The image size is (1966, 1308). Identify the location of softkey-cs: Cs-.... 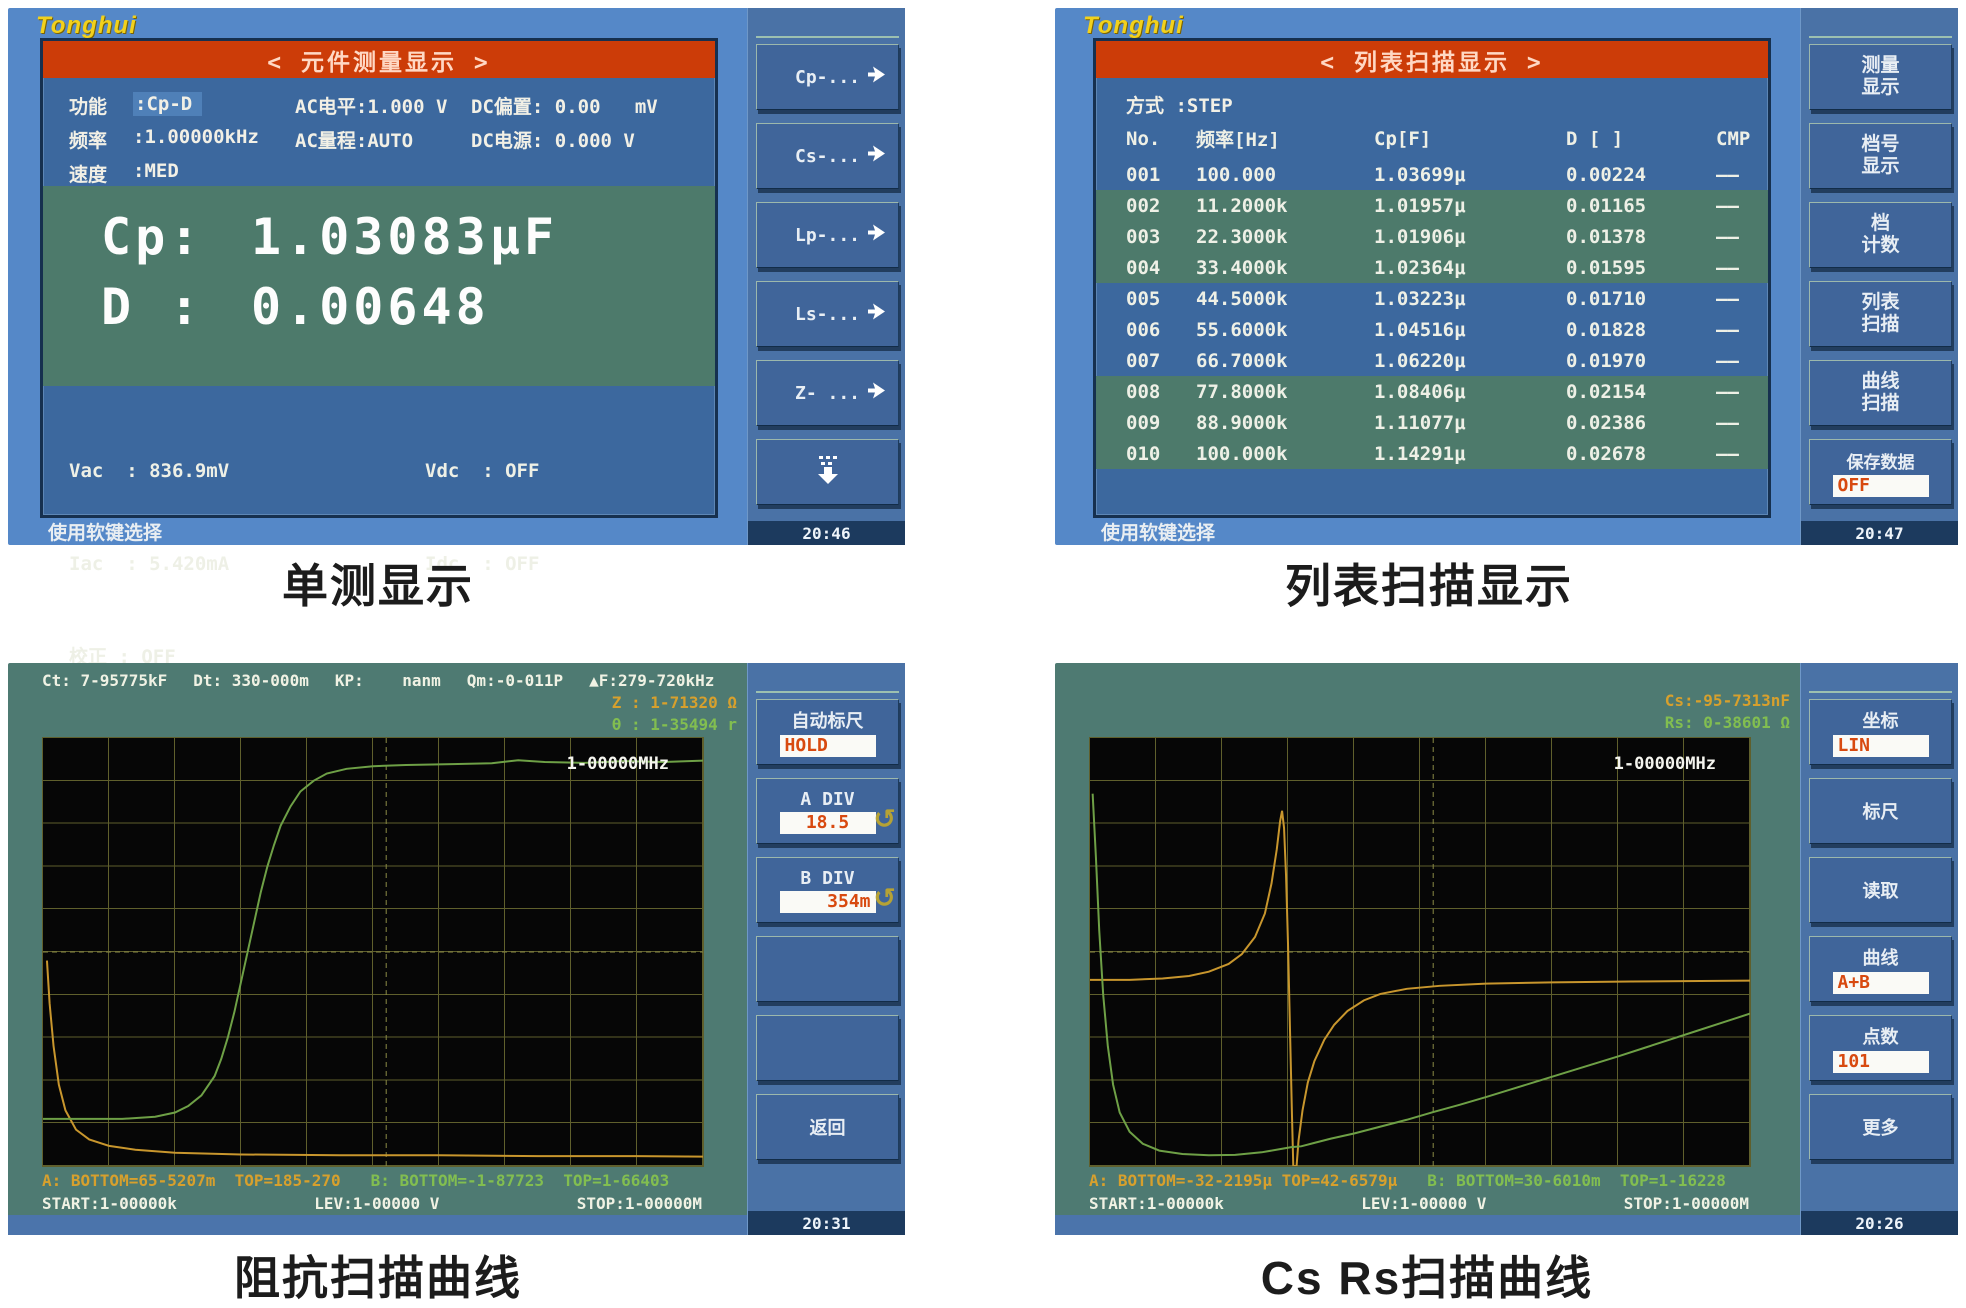
(827, 156).